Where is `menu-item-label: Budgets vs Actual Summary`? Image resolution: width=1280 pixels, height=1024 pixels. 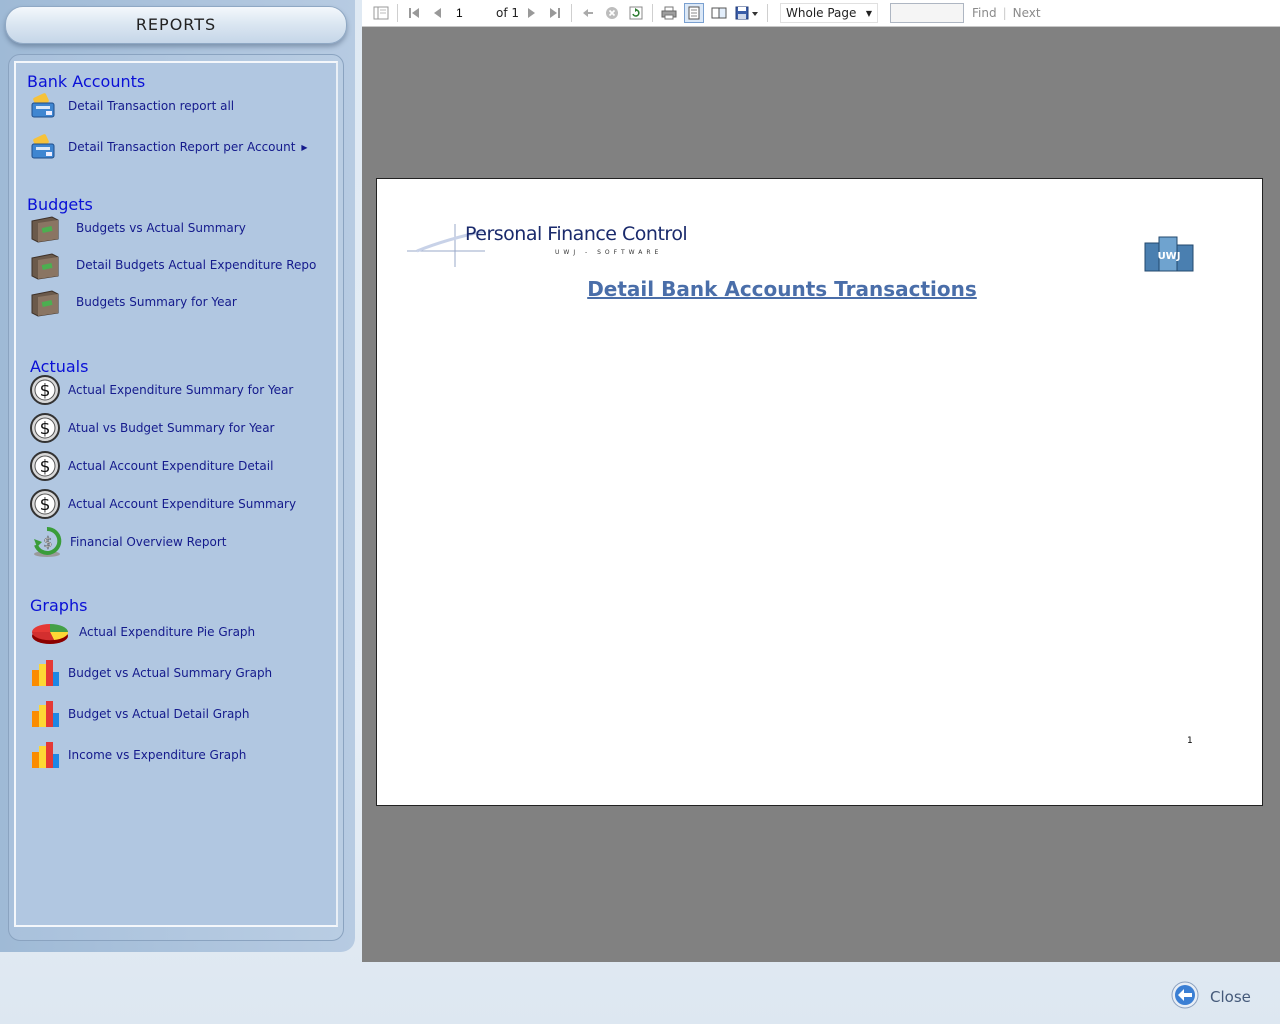
menu-item-label: Budgets vs Actual Summary is located at coordinates (161, 228).